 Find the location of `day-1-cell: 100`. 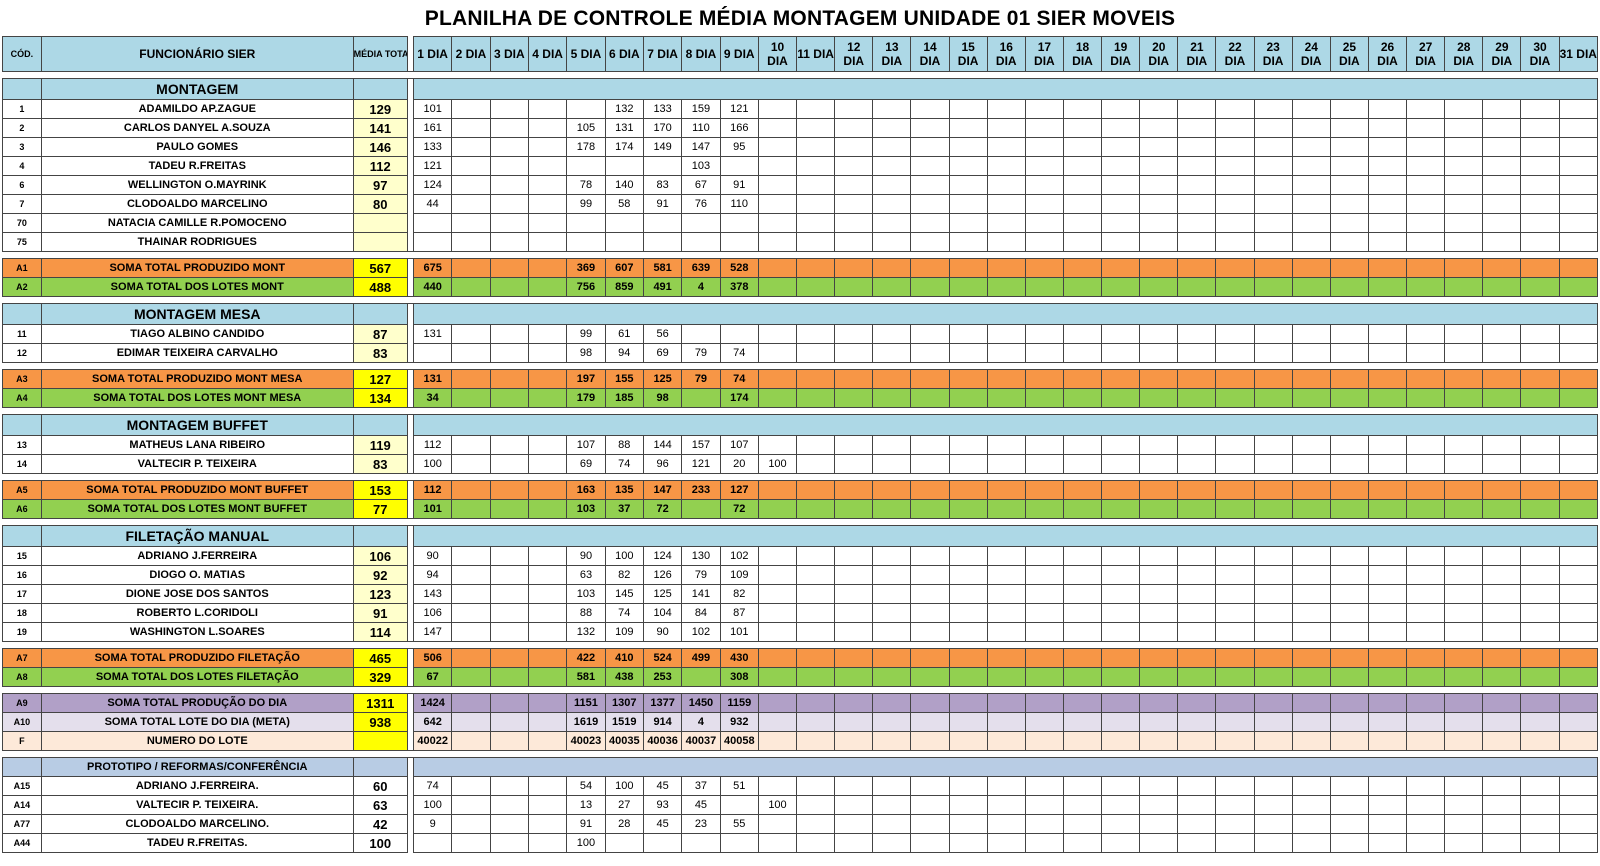

day-1-cell: 100 is located at coordinates (432, 805).